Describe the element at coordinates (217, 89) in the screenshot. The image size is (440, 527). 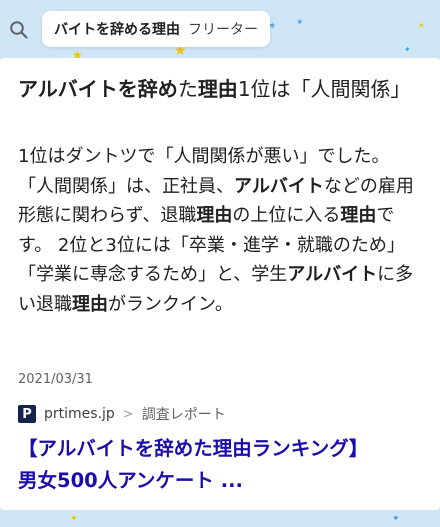
I see `headline-segment: 理由` at that location.